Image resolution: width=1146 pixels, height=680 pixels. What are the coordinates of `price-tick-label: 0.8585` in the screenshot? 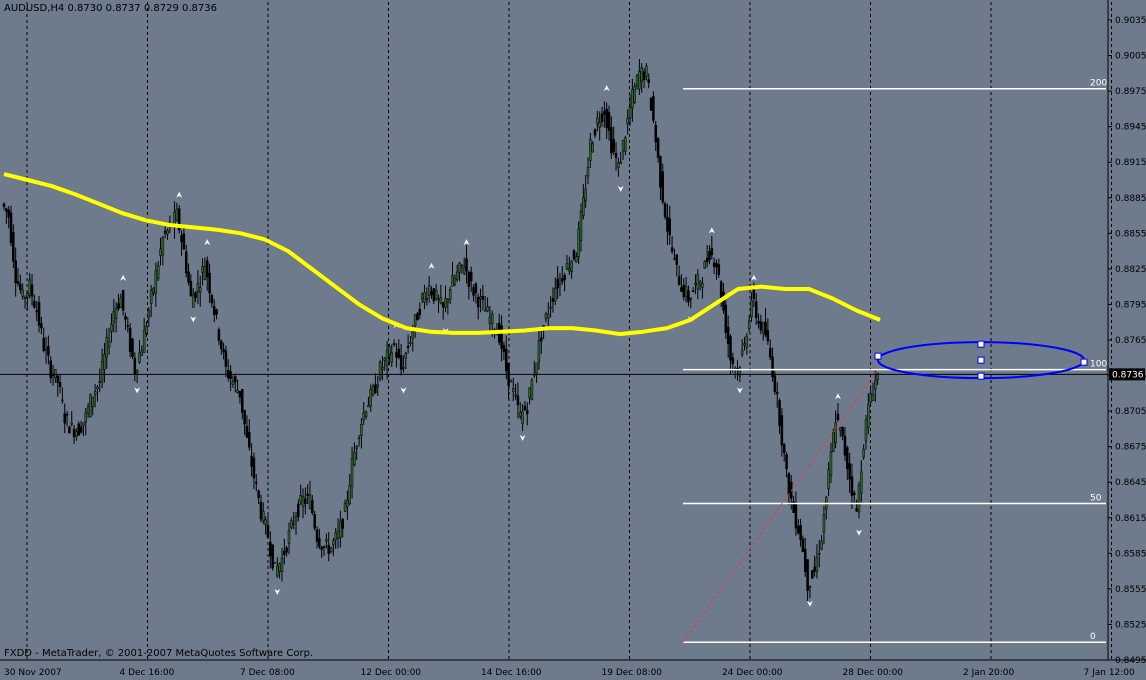 It's located at (1130, 554).